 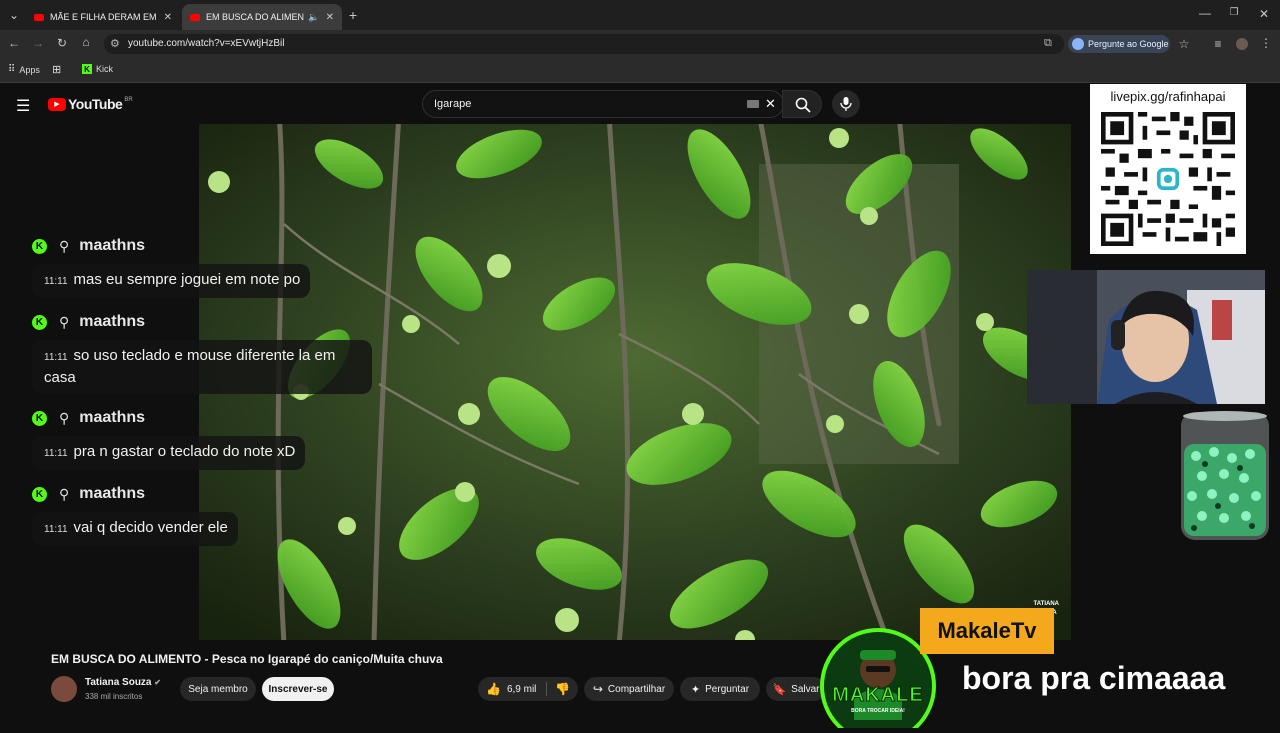 What do you see at coordinates (779, 689) in the screenshot?
I see `bookmark-icon: 🔖` at bounding box center [779, 689].